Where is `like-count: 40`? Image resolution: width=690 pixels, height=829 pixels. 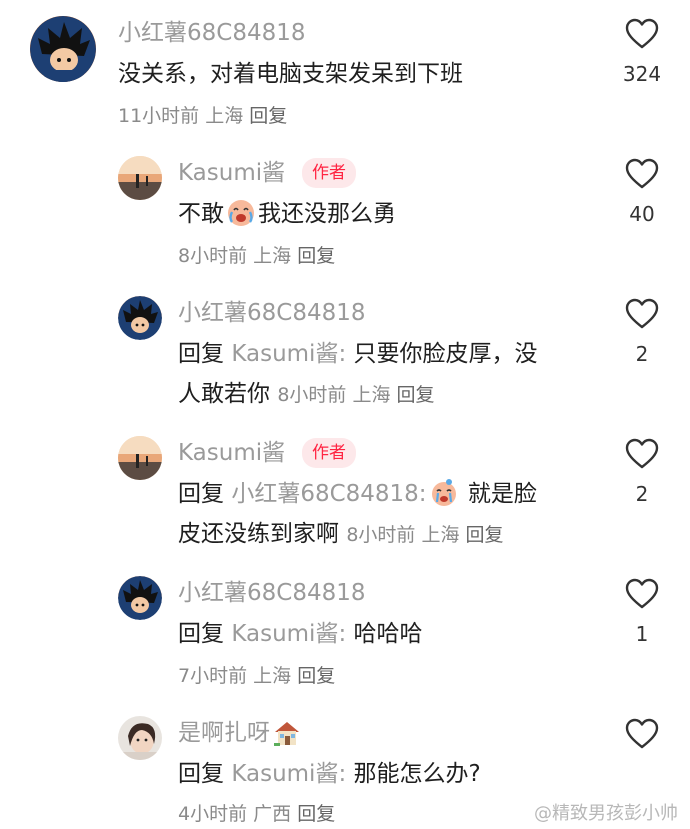
like-count: 40 is located at coordinates (642, 214).